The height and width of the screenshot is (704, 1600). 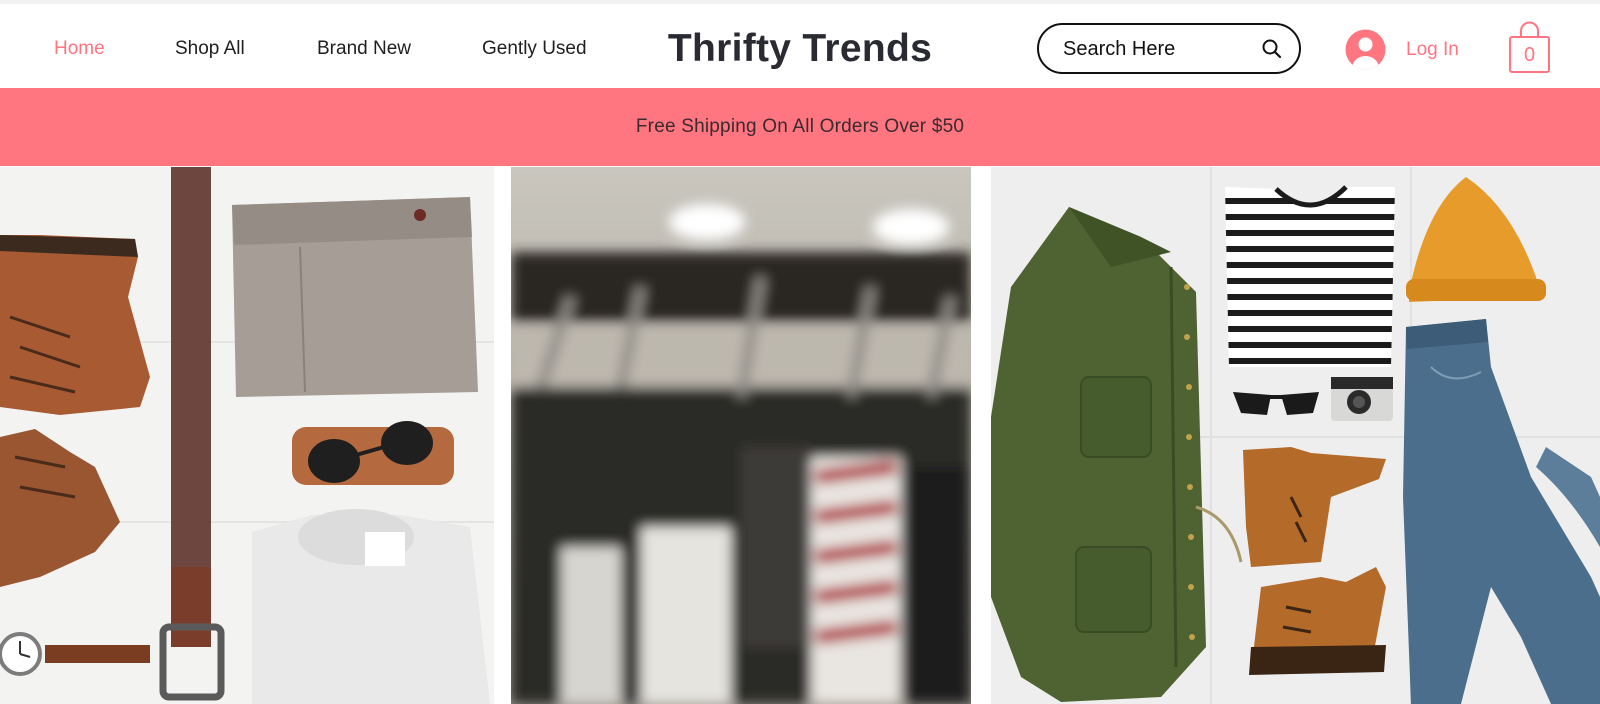 What do you see at coordinates (534, 49) in the screenshot?
I see `nav-gently-used: Gently Used` at bounding box center [534, 49].